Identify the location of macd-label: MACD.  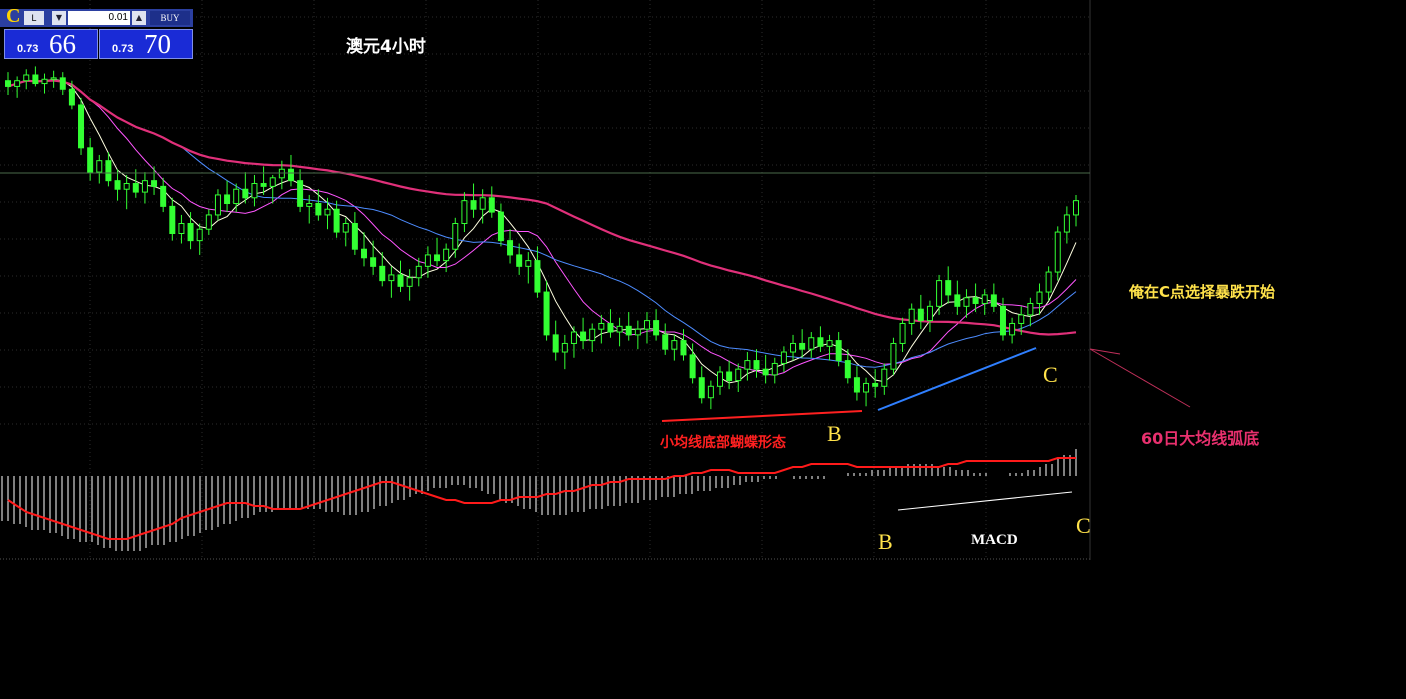
(994, 540).